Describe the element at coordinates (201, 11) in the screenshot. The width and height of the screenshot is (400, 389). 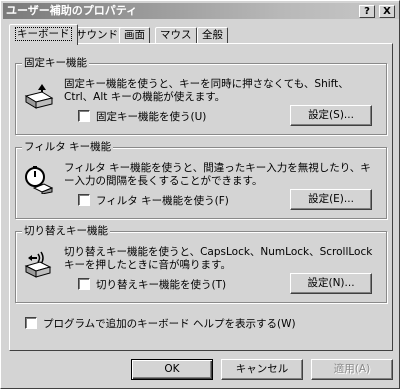
I see `title-bar: ユーザー補助のプロパティ ? X` at that location.